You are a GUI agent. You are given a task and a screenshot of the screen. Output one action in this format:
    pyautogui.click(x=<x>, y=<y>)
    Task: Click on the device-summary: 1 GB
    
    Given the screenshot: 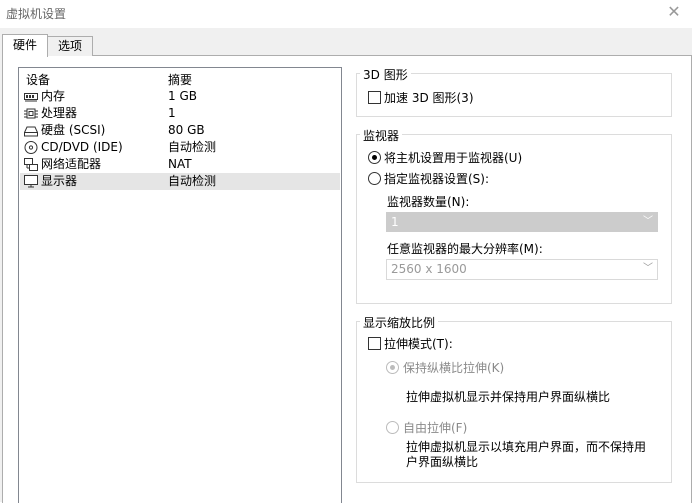 What is the action you would take?
    pyautogui.click(x=182, y=96)
    